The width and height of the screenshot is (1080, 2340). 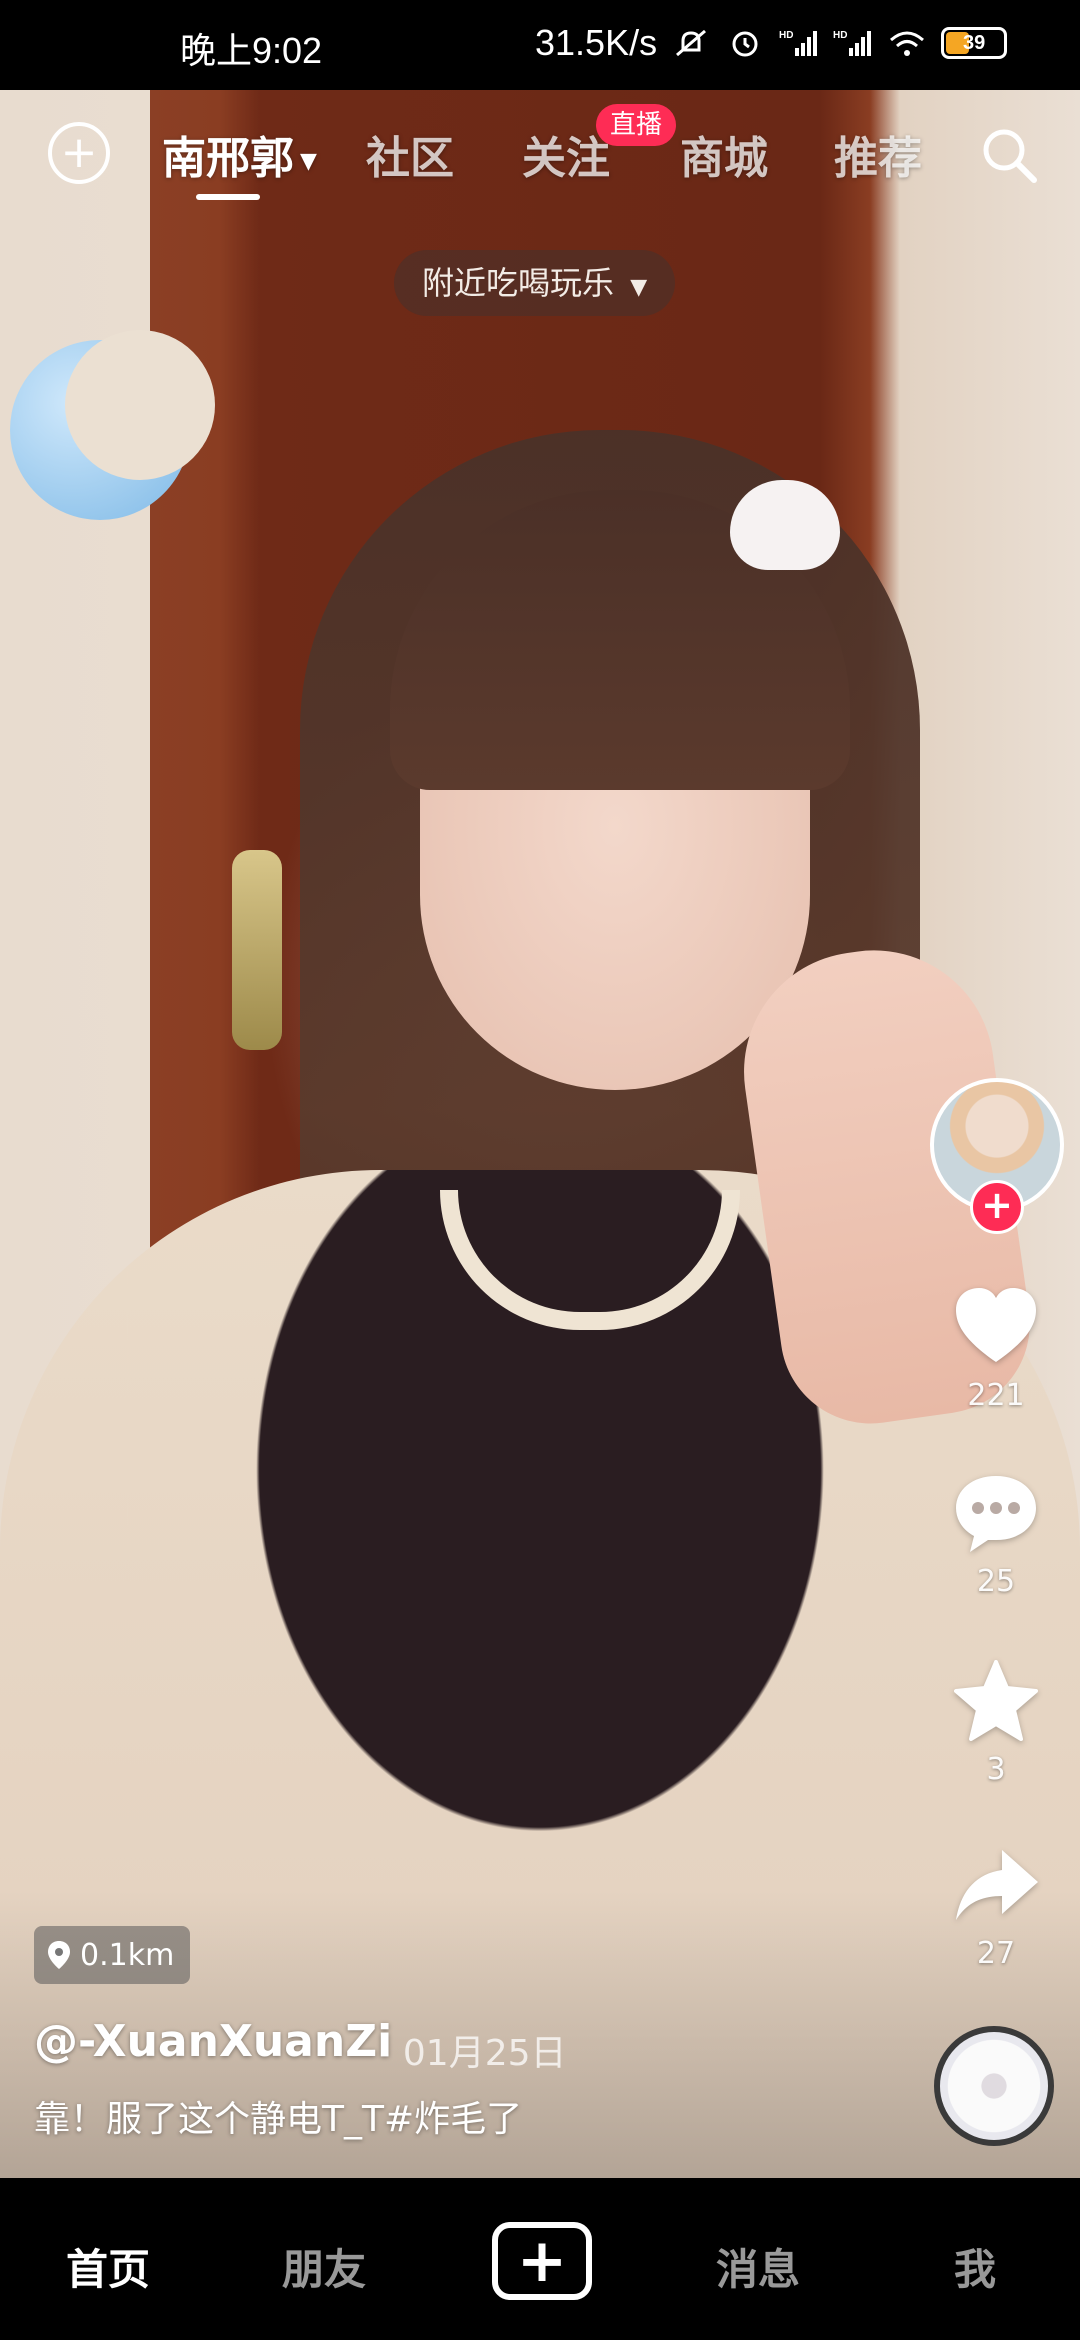 I want to click on comment-button: 25, so click(x=996, y=1533).